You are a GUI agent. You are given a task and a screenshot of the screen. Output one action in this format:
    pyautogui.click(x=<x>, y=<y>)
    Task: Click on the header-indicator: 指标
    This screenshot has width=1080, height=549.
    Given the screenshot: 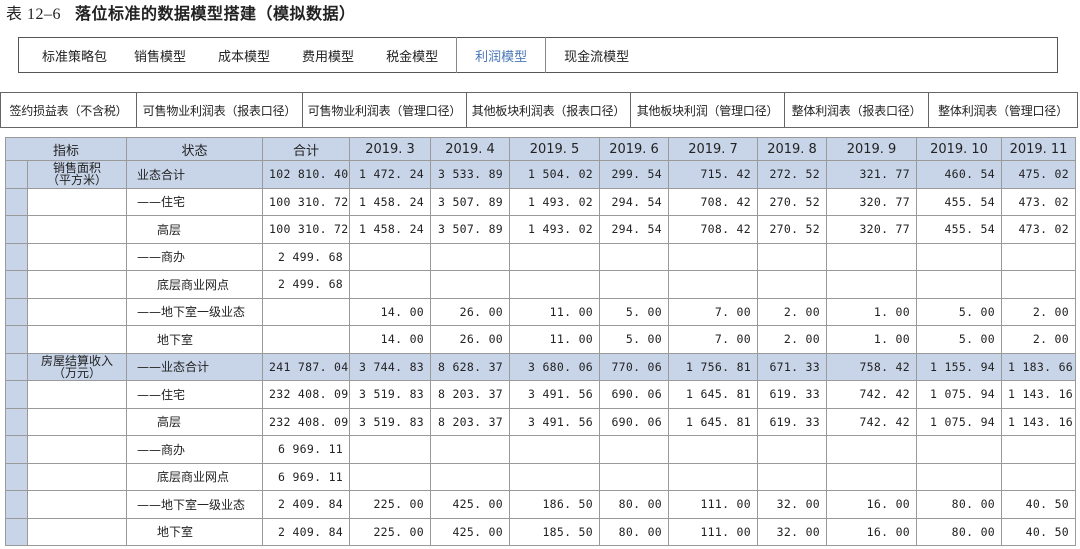 What is the action you would take?
    pyautogui.click(x=66, y=149)
    